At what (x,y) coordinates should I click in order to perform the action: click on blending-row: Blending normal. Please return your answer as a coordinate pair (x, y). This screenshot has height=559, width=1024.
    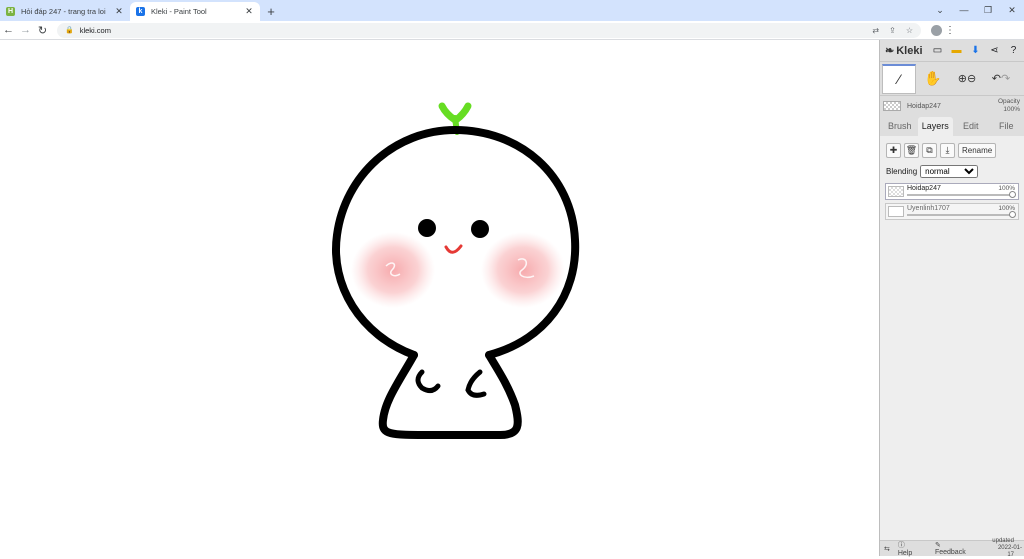
    Looking at the image, I should click on (952, 171).